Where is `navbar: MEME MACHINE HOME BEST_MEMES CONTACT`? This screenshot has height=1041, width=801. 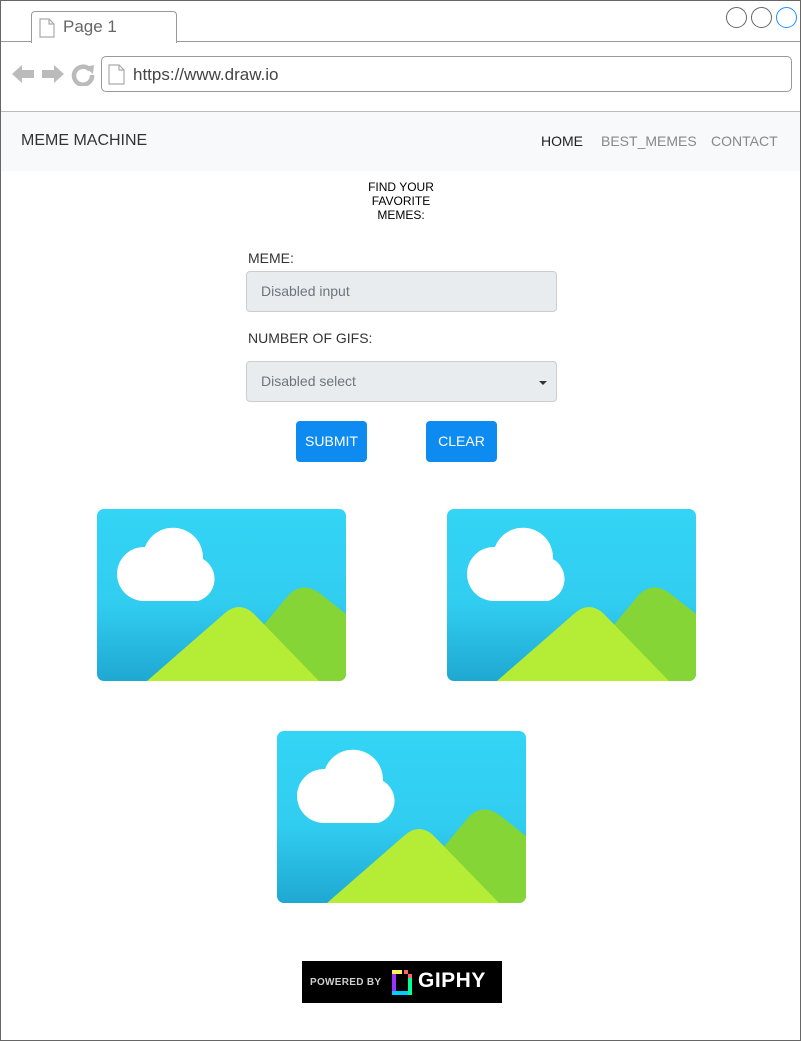 navbar: MEME MACHINE HOME BEST_MEMES CONTACT is located at coordinates (400, 141).